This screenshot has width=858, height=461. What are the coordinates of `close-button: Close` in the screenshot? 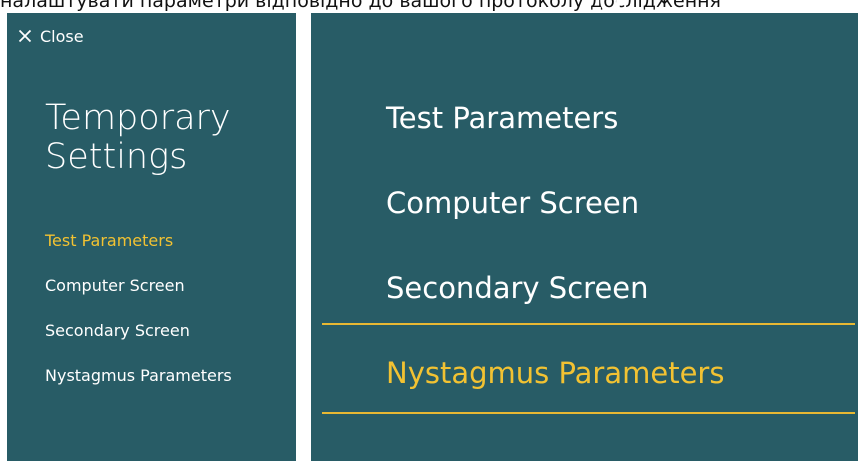 It's located at (51, 36).